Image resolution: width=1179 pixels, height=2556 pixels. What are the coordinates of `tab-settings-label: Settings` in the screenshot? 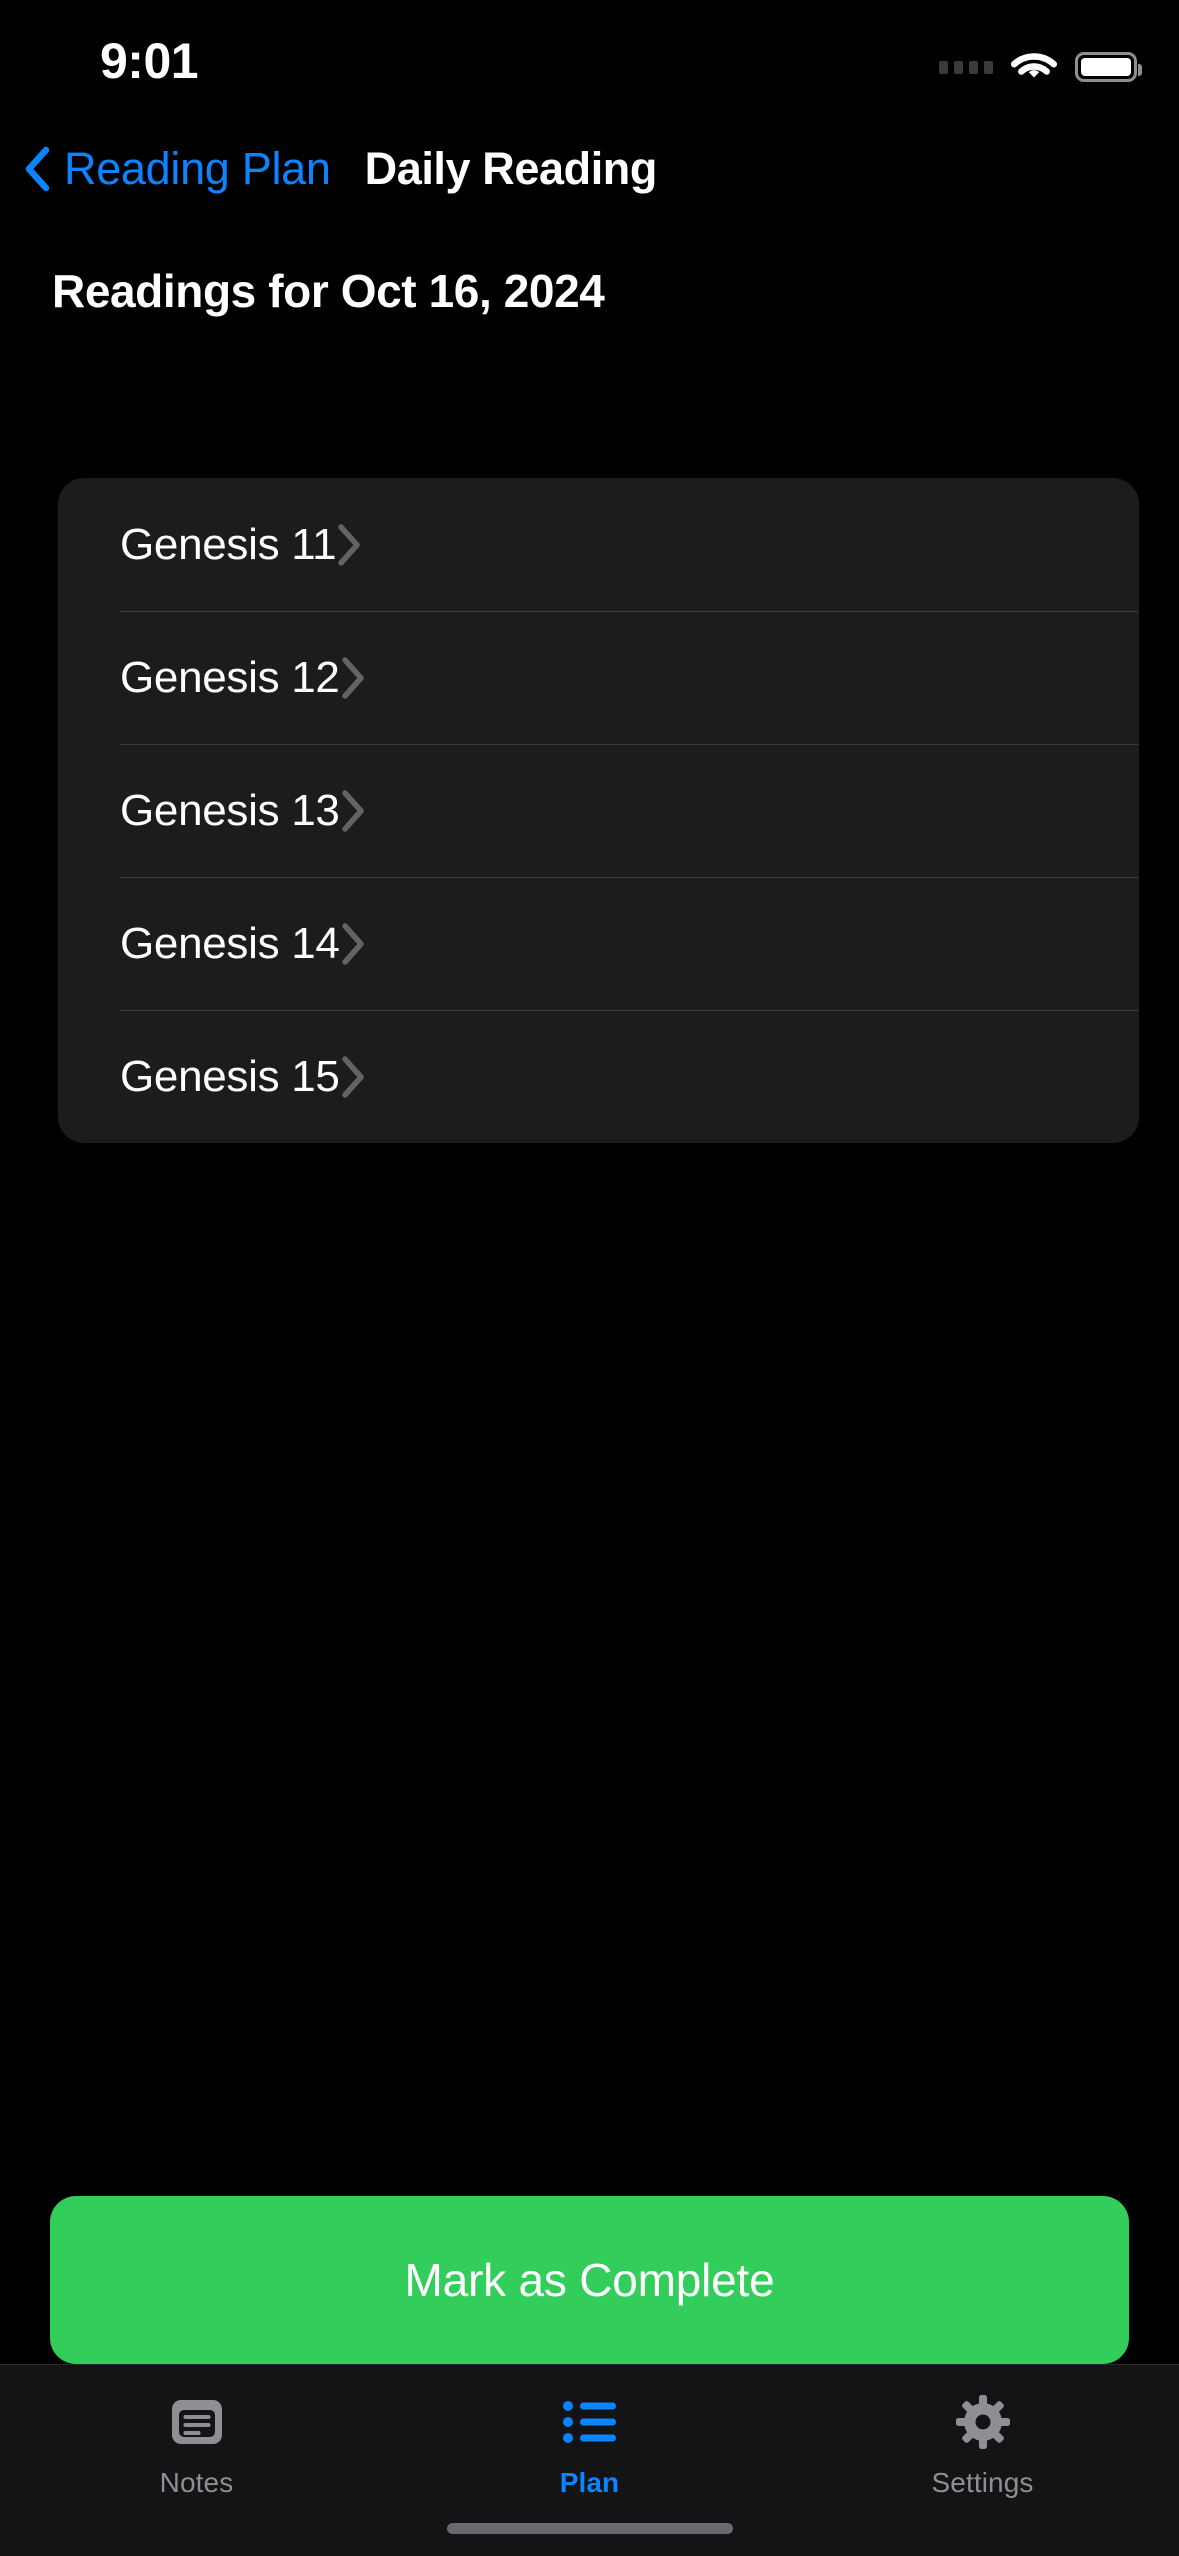 It's located at (982, 2482).